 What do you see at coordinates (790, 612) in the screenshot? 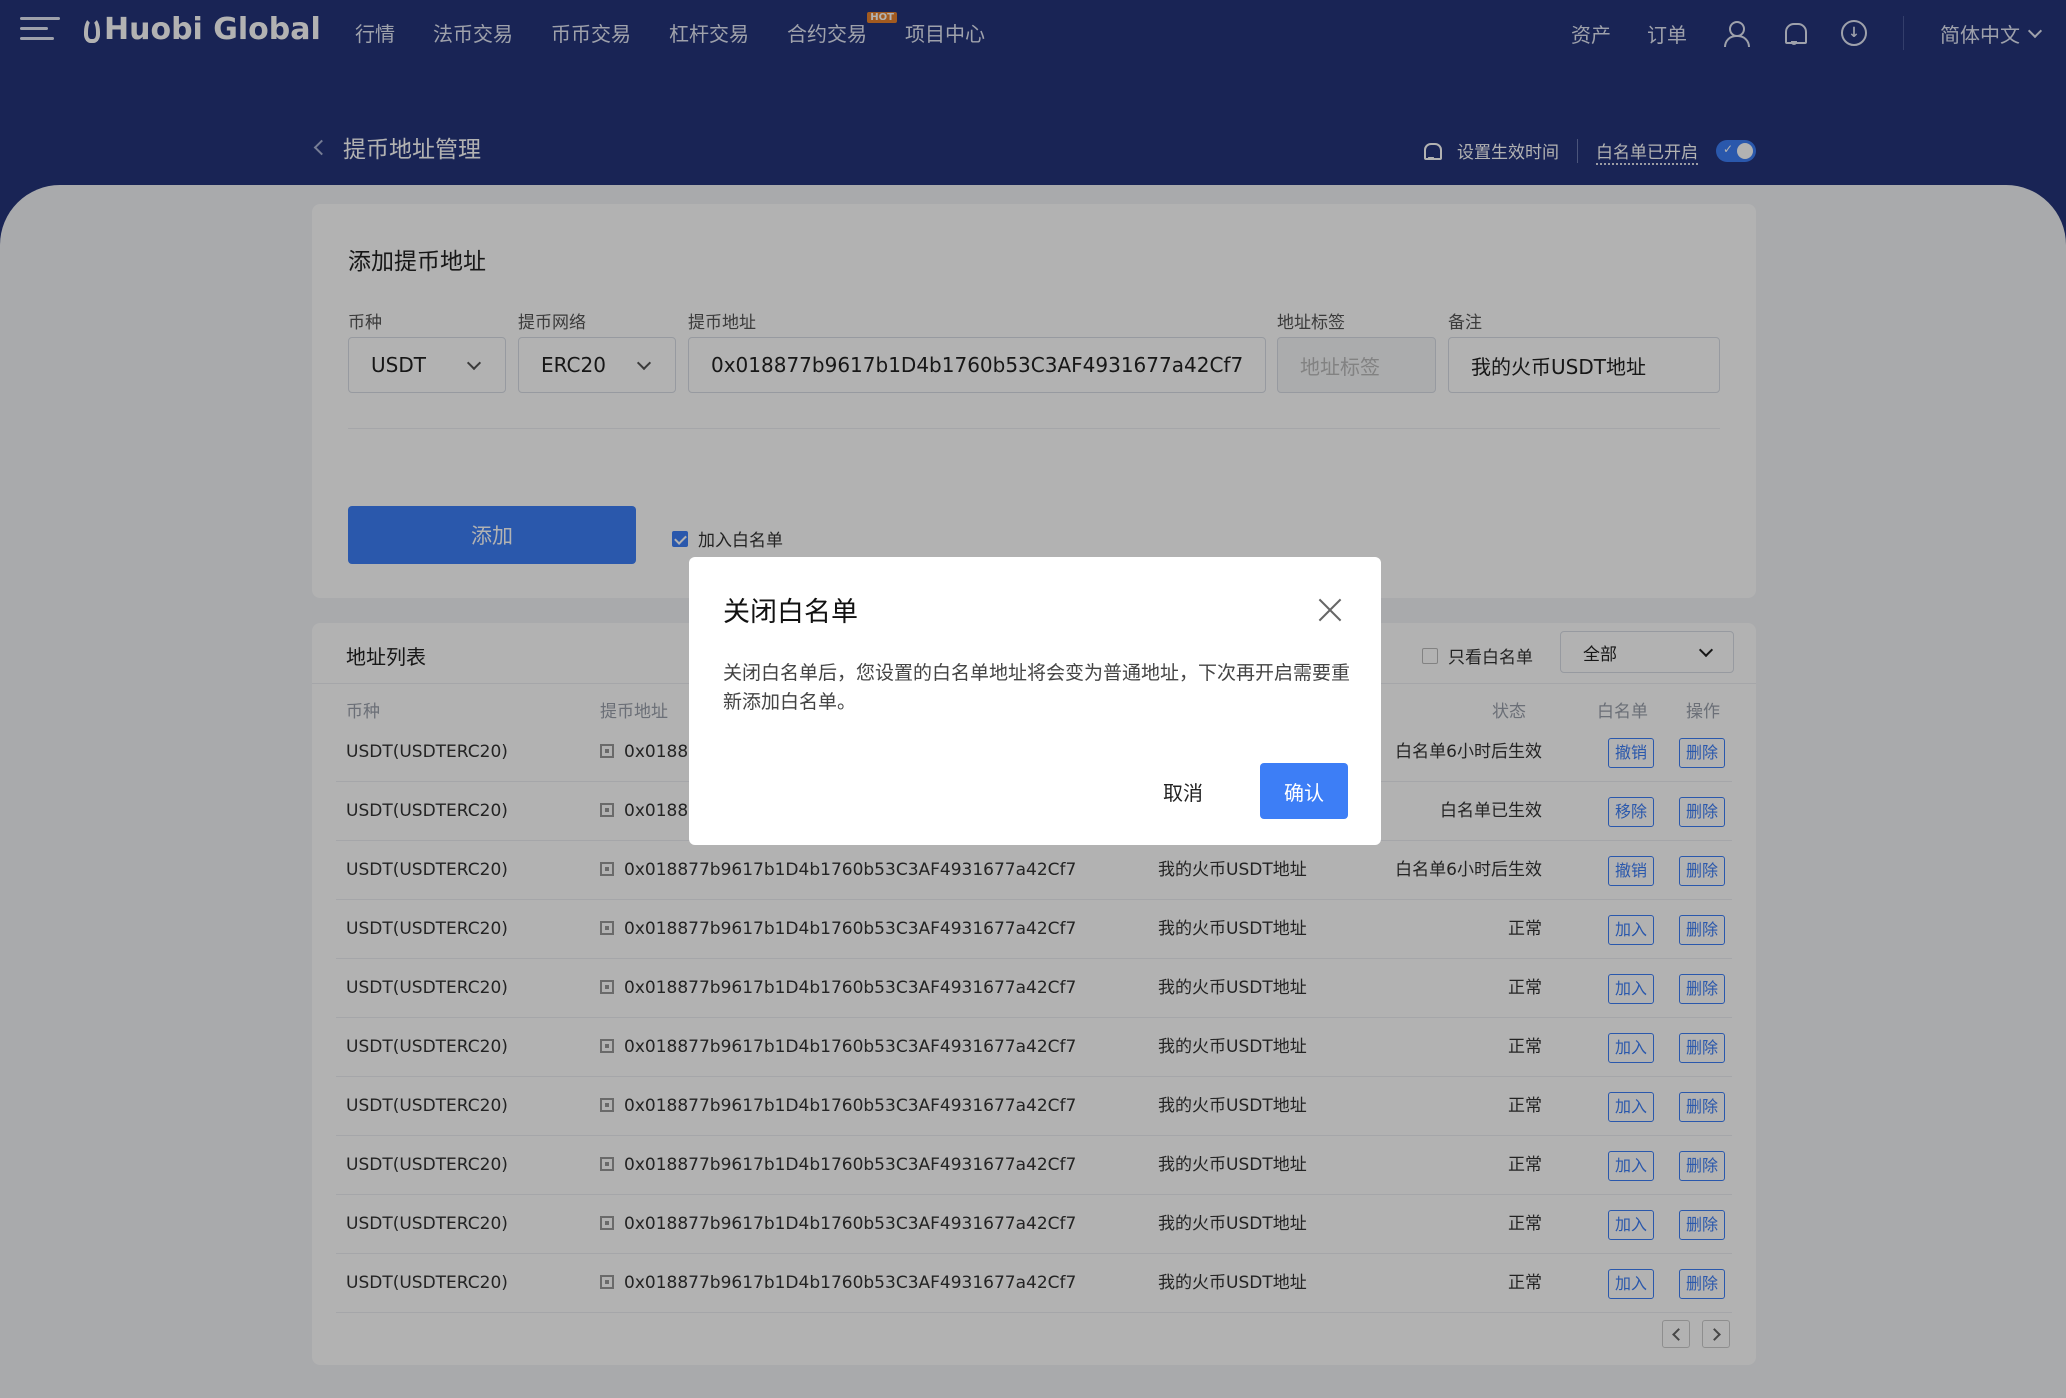
I see `dialog-title: 关闭白名单` at bounding box center [790, 612].